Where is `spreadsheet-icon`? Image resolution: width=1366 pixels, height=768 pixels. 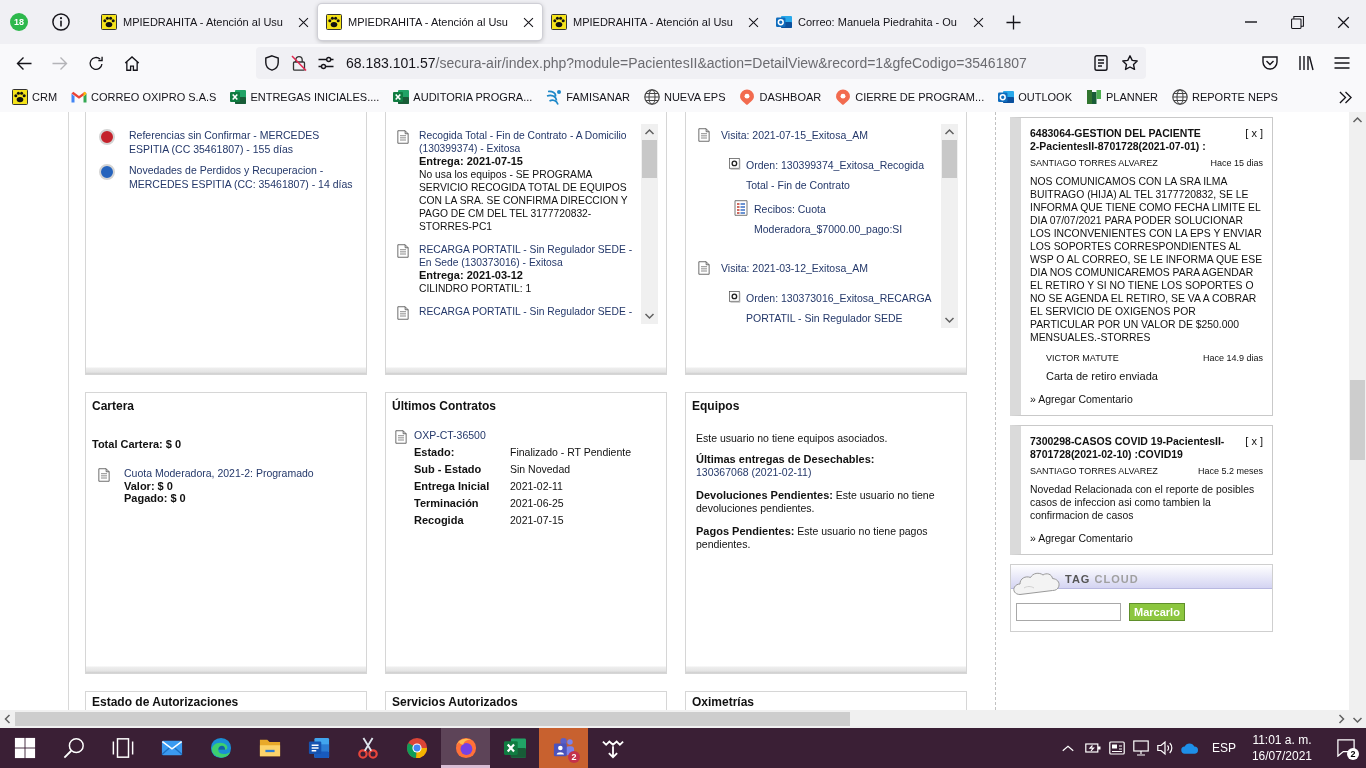 spreadsheet-icon is located at coordinates (514, 748).